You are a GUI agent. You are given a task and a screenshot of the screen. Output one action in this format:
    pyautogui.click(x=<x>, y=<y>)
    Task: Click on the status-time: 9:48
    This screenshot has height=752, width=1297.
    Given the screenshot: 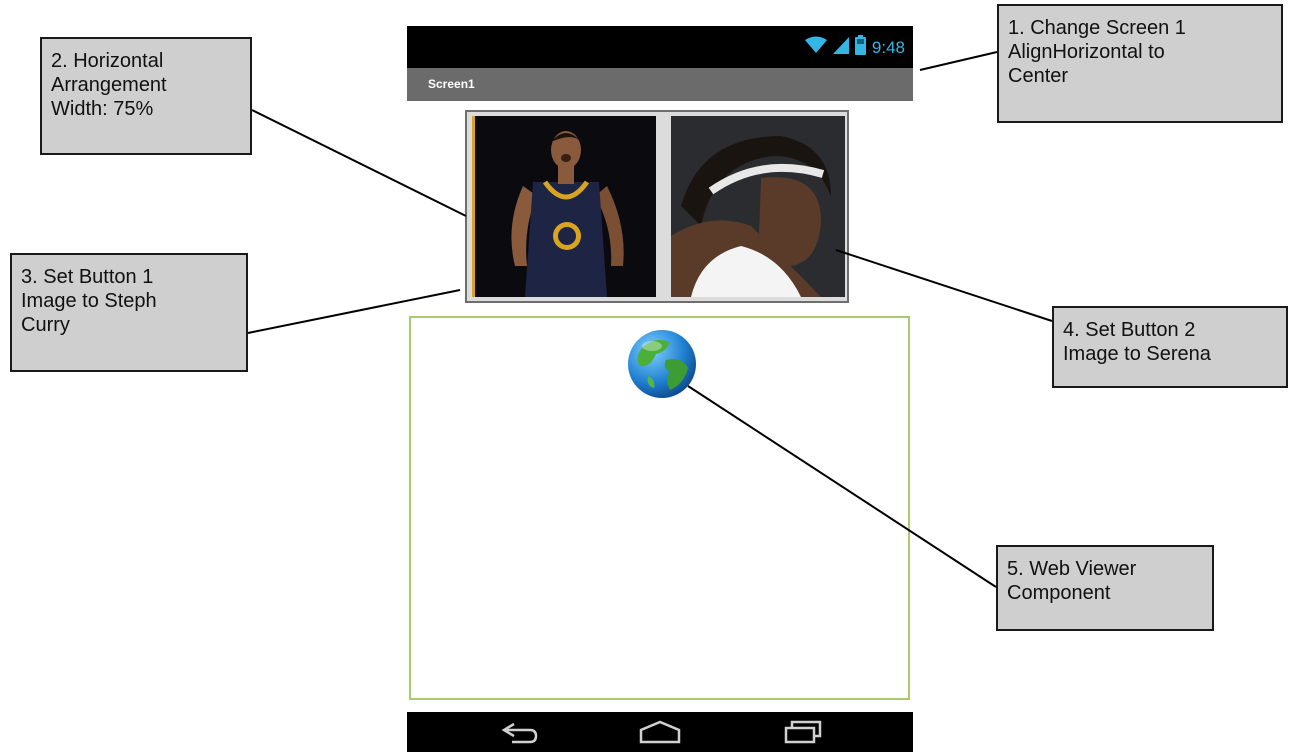 What is the action you would take?
    pyautogui.click(x=888, y=47)
    